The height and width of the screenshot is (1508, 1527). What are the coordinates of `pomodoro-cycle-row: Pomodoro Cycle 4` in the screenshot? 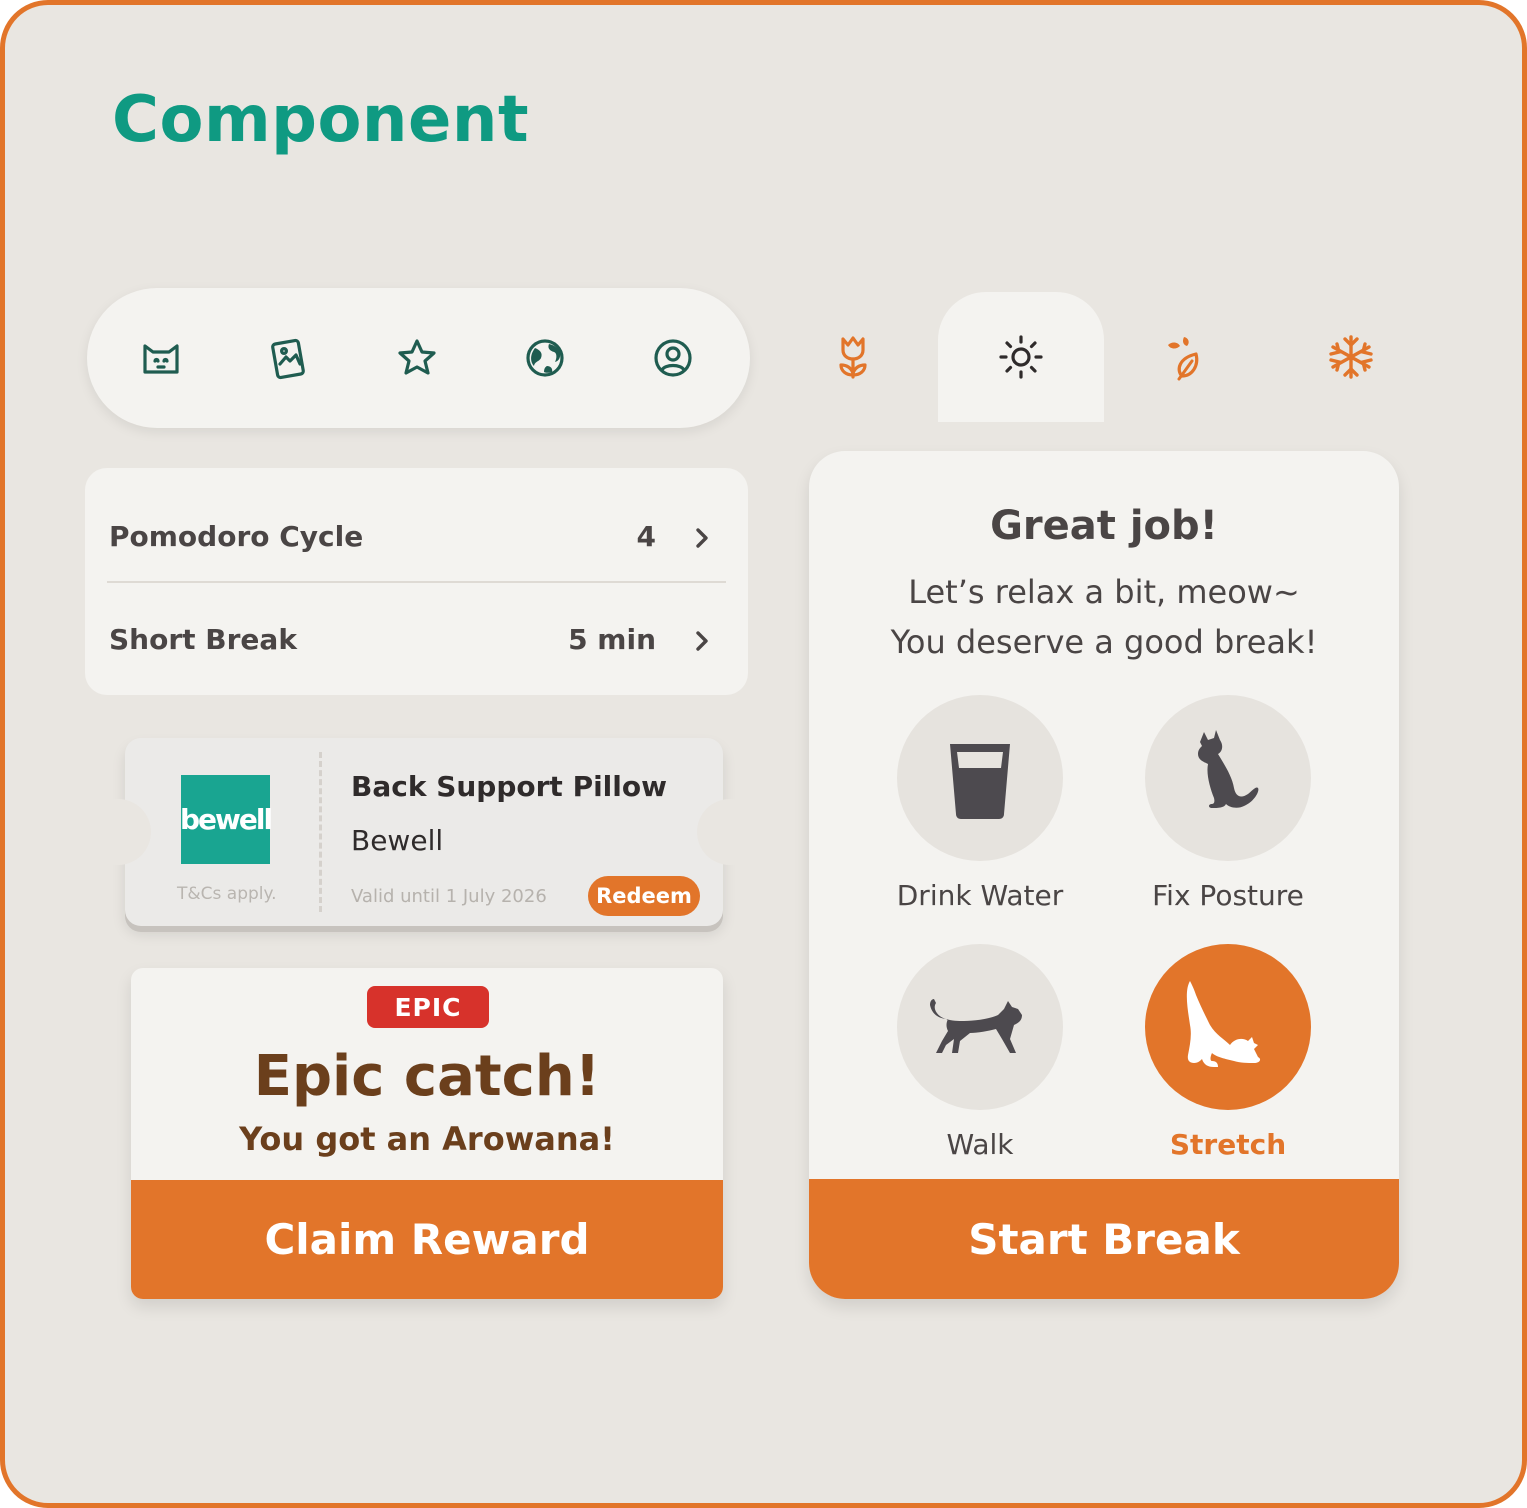 It's located at (416, 532).